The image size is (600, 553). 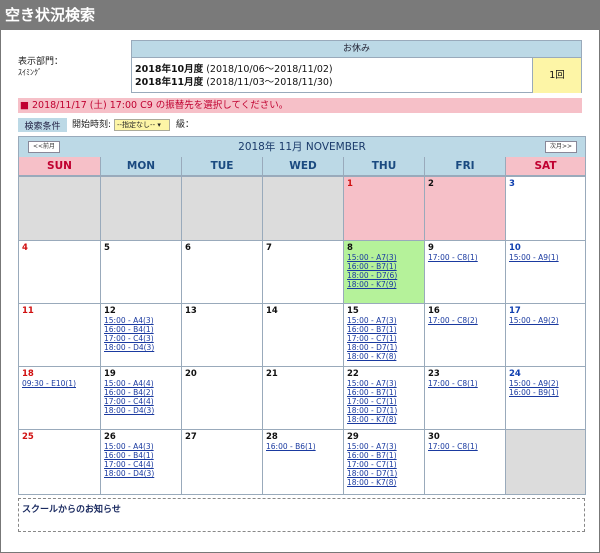 I want to click on calendar-day-17: 17 15:00 - A9(2), so click(x=545, y=334).